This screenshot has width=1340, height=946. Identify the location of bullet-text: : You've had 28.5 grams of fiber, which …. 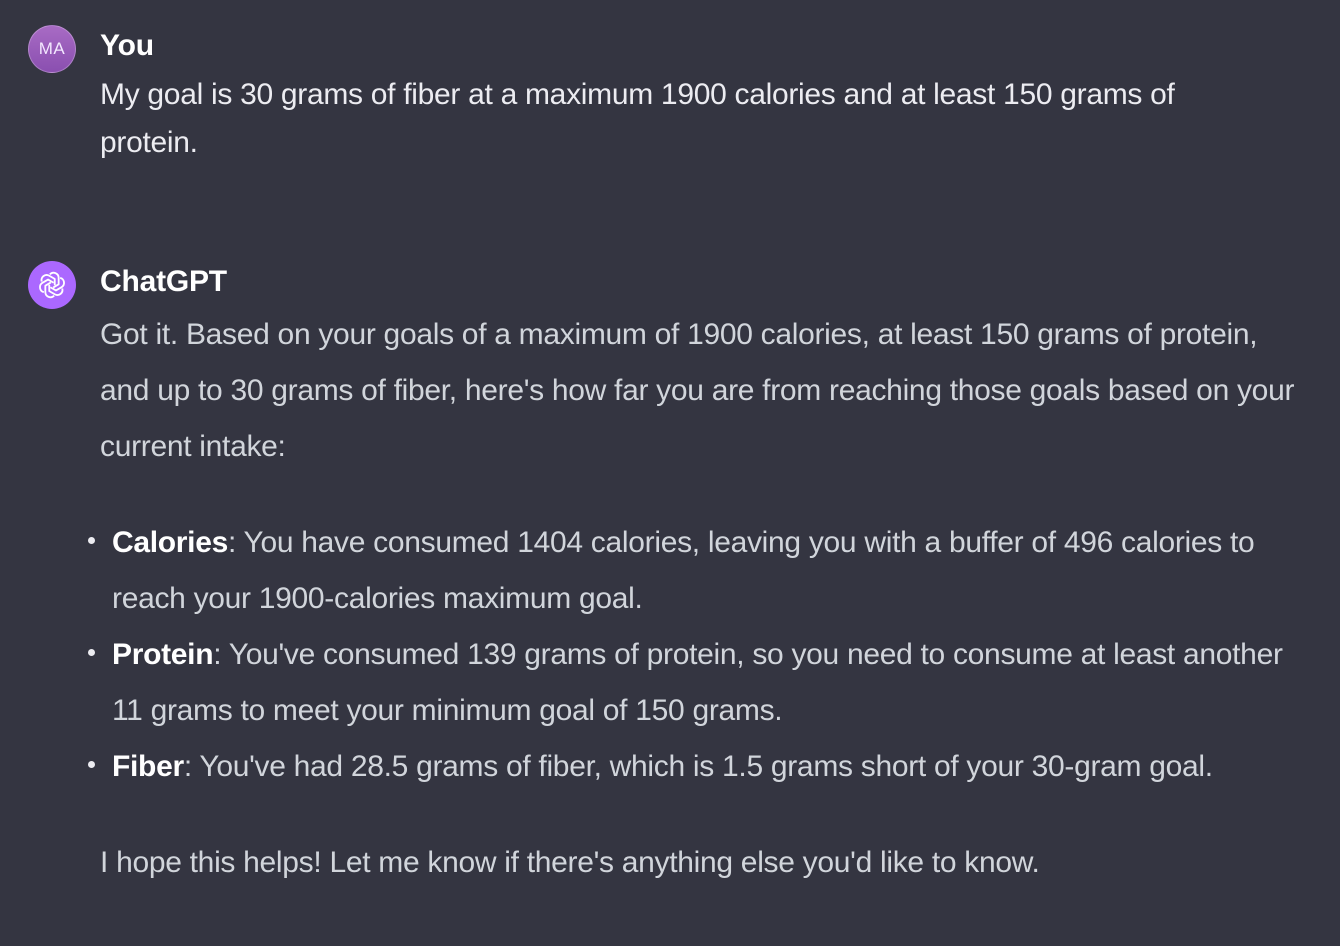
(698, 766).